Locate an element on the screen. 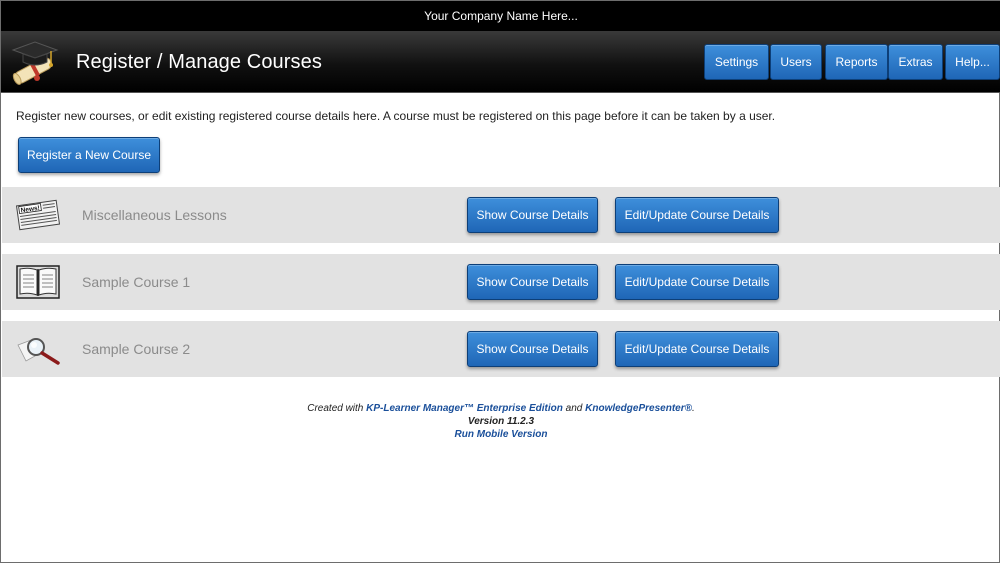 This screenshot has height=563, width=1000. footer-created-with: Created with is located at coordinates (335, 408).